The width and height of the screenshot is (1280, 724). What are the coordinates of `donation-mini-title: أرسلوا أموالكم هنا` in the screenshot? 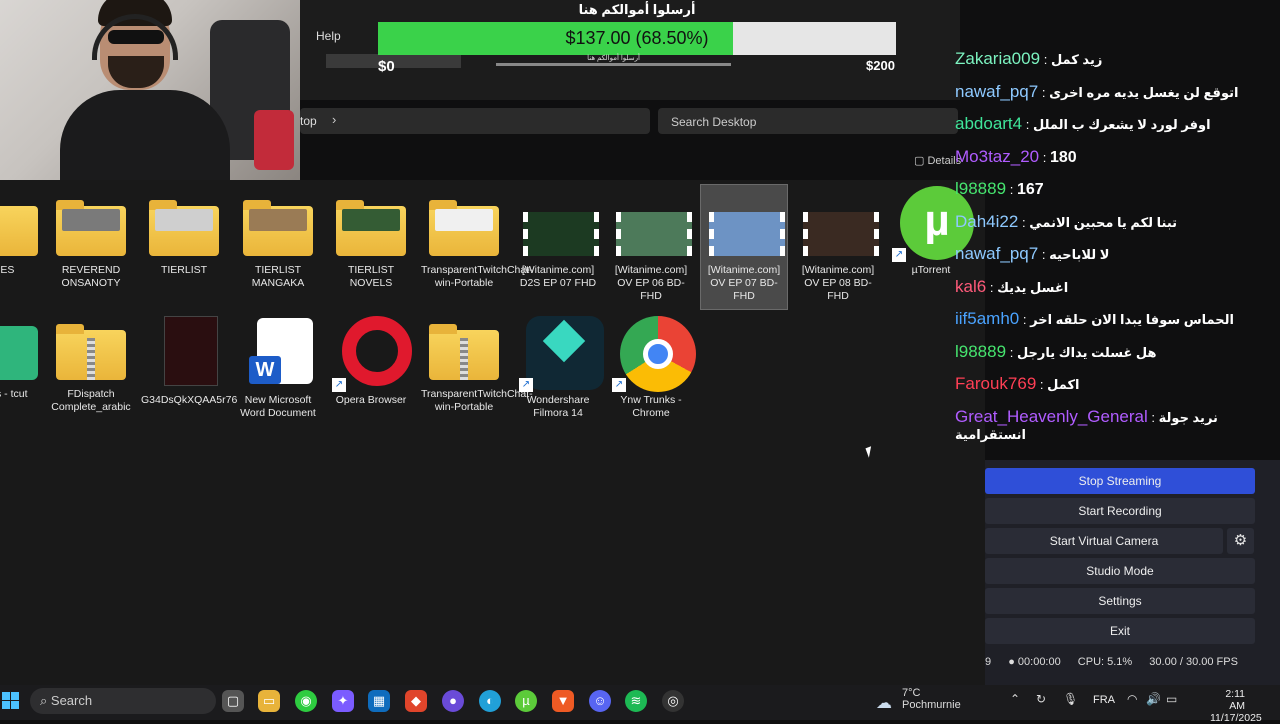 It's located at (613, 60).